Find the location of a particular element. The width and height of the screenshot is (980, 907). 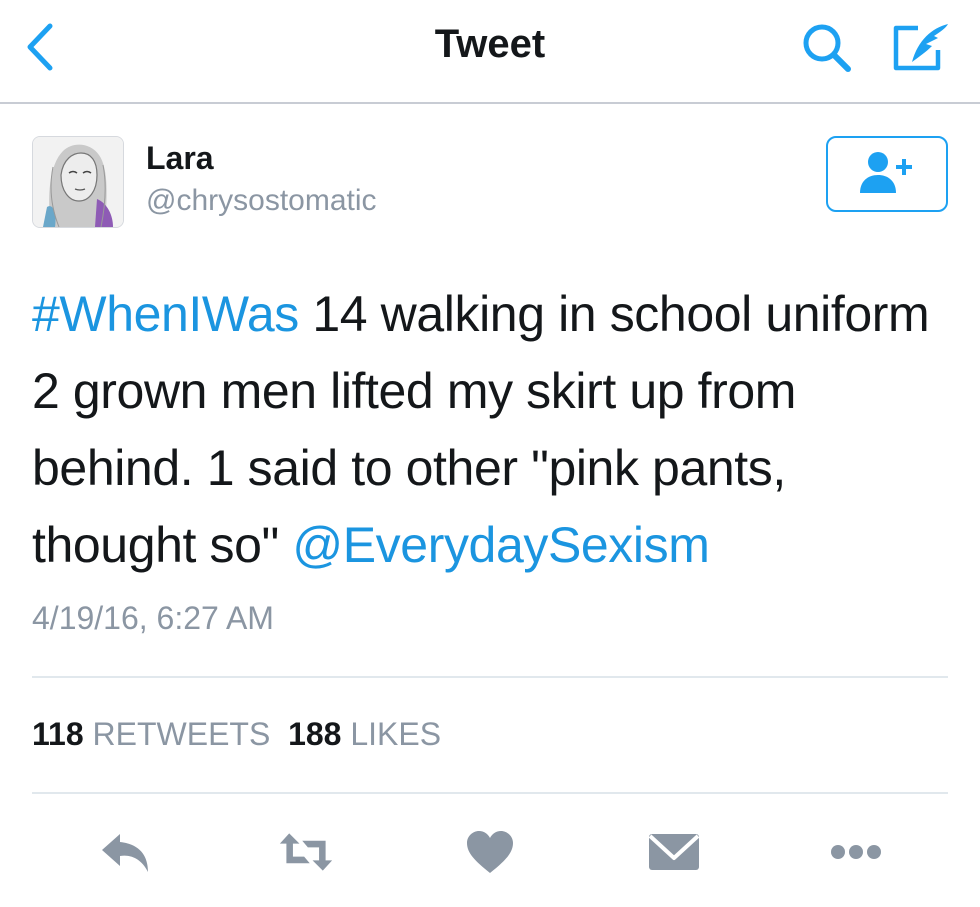

search-icon is located at coordinates (828, 48).